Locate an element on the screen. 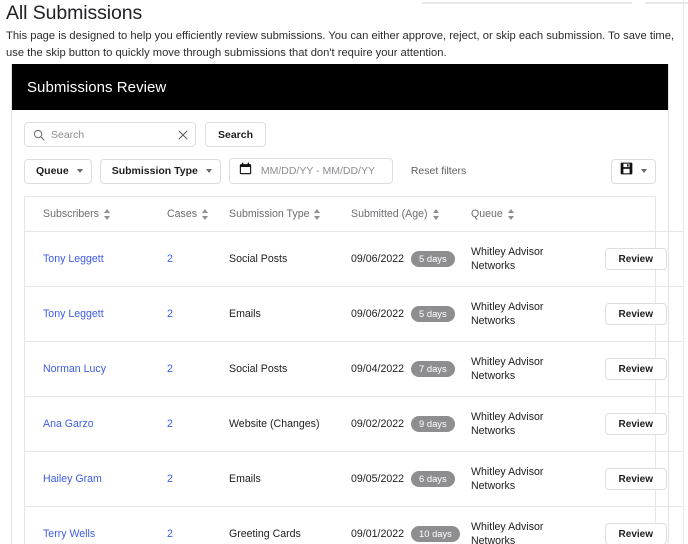 This screenshot has height=544, width=688. queue-filter-dropdown: Queue is located at coordinates (58, 171).